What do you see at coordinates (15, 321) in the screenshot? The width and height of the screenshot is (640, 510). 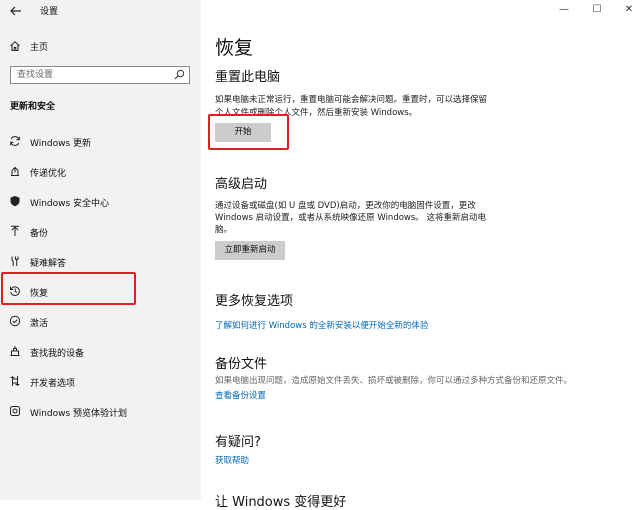 I see `check-circle-icon` at bounding box center [15, 321].